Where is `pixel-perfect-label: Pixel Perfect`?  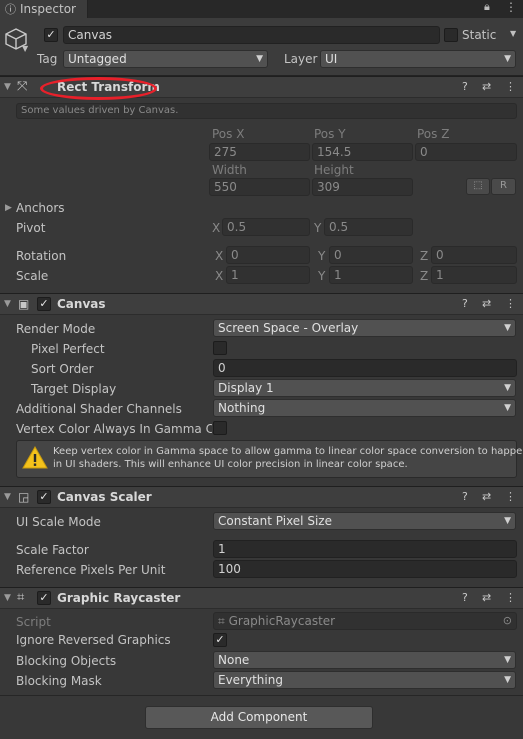 pixel-perfect-label: Pixel Perfect is located at coordinates (68, 349).